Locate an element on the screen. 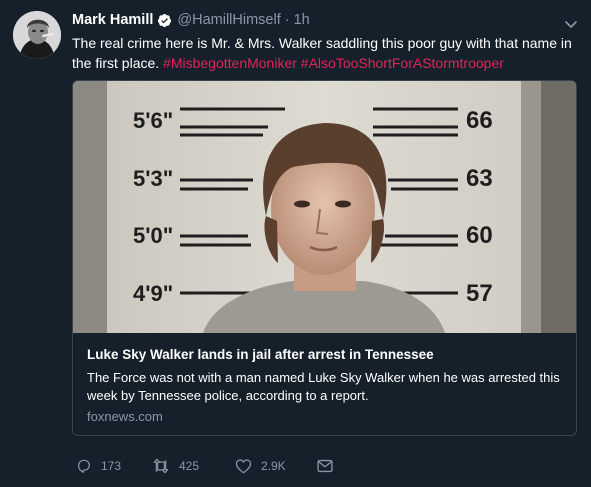 The image size is (591, 487). tweet-timestamp: 1h is located at coordinates (302, 20).